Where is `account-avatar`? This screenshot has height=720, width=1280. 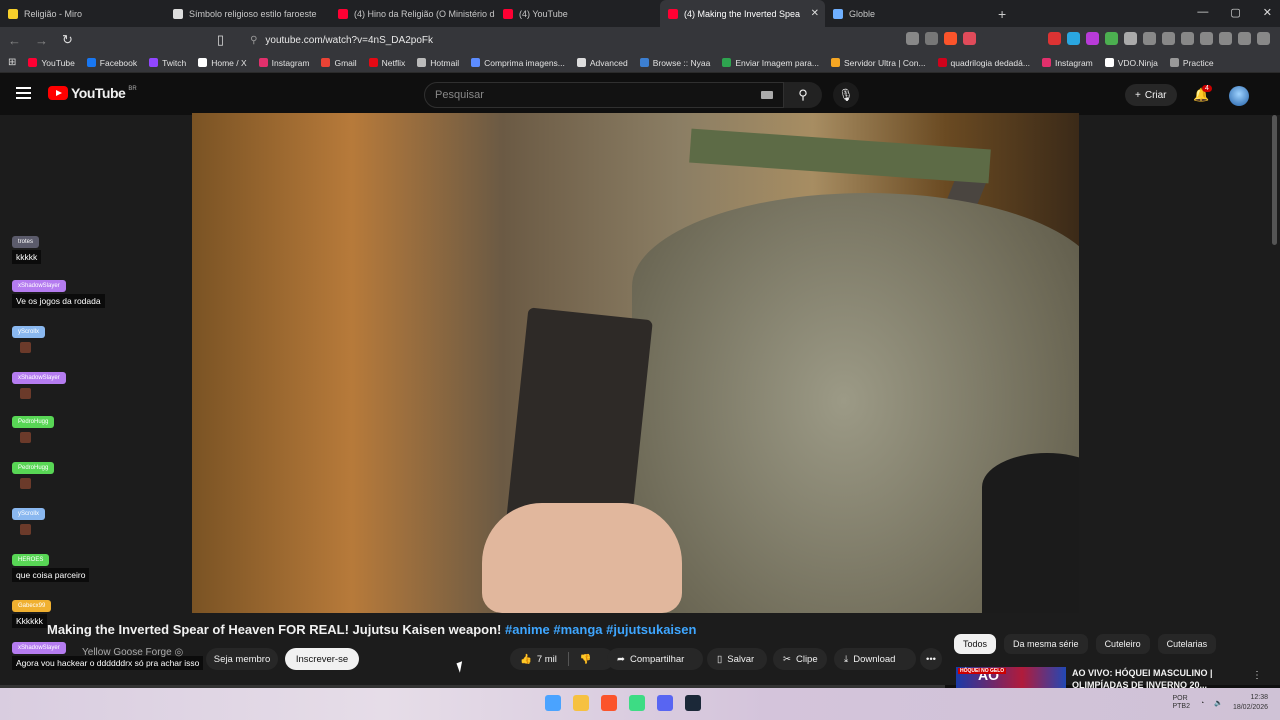
account-avatar is located at coordinates (1239, 96).